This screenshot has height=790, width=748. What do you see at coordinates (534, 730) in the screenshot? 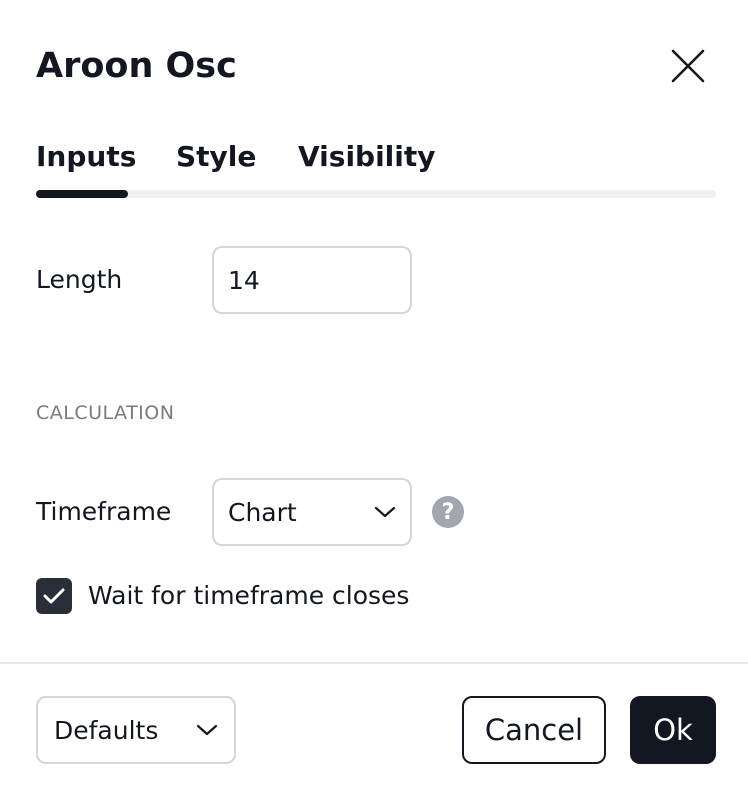
I see `cancel-button: Cancel` at bounding box center [534, 730].